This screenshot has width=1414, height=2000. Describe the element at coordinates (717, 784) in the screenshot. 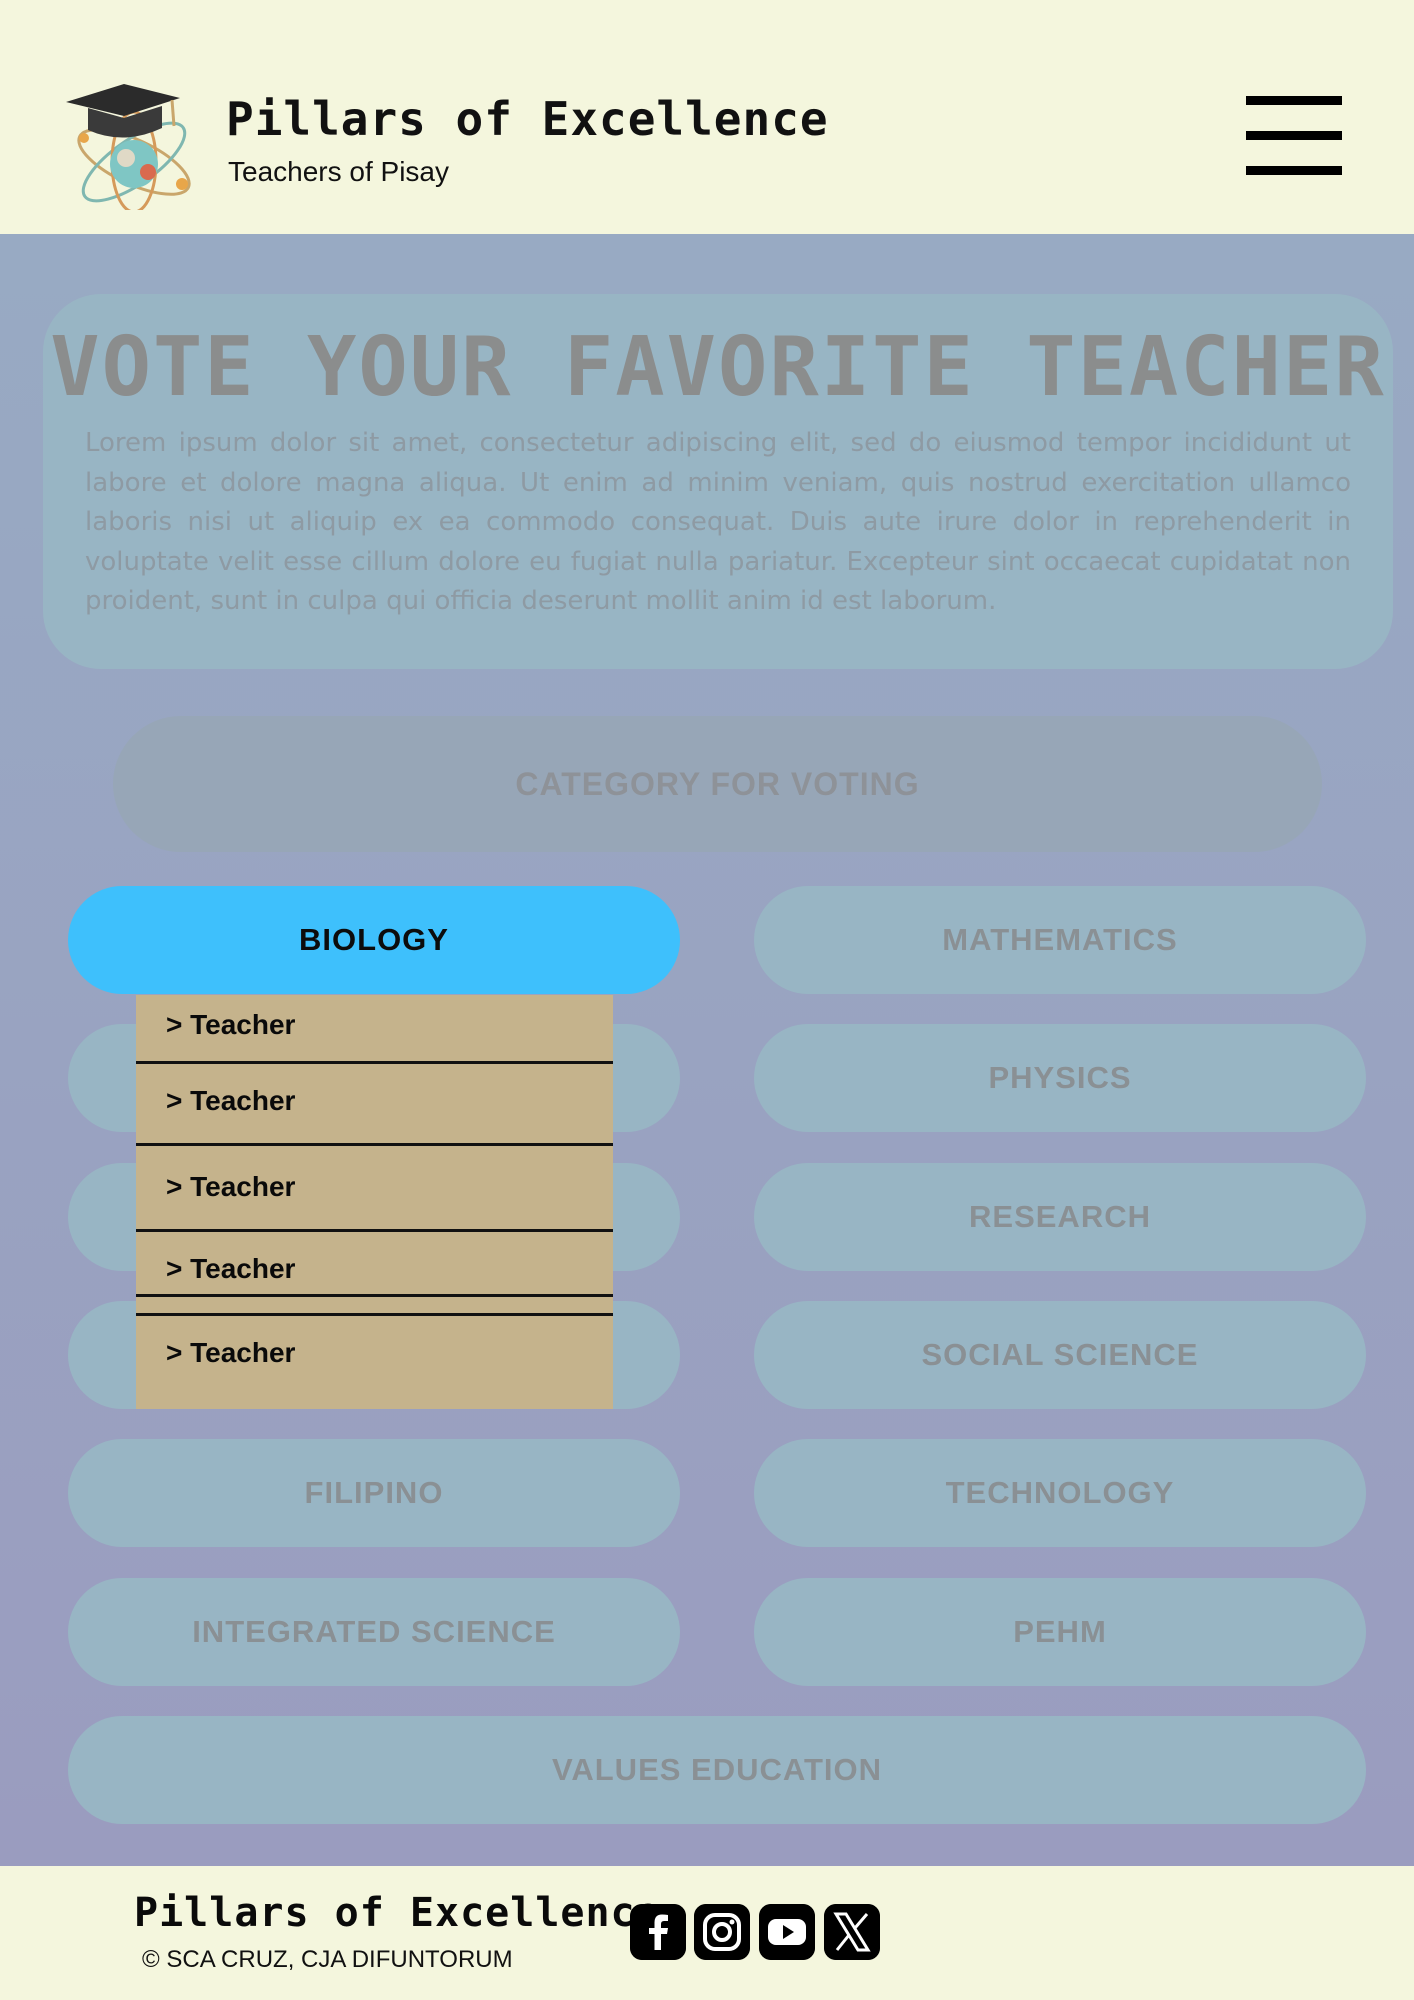

I see `category-header: CATEGORY FOR VOTING` at that location.